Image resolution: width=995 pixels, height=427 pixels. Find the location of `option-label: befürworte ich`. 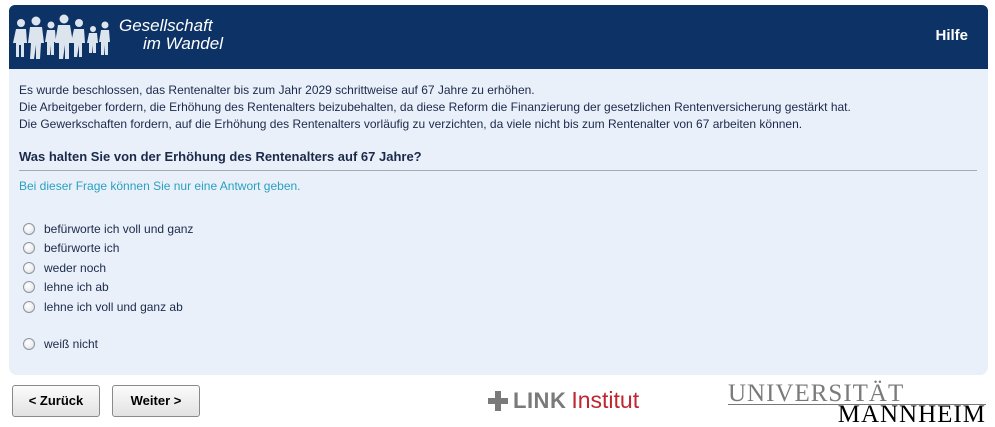

option-label: befürworte ich is located at coordinates (82, 248).